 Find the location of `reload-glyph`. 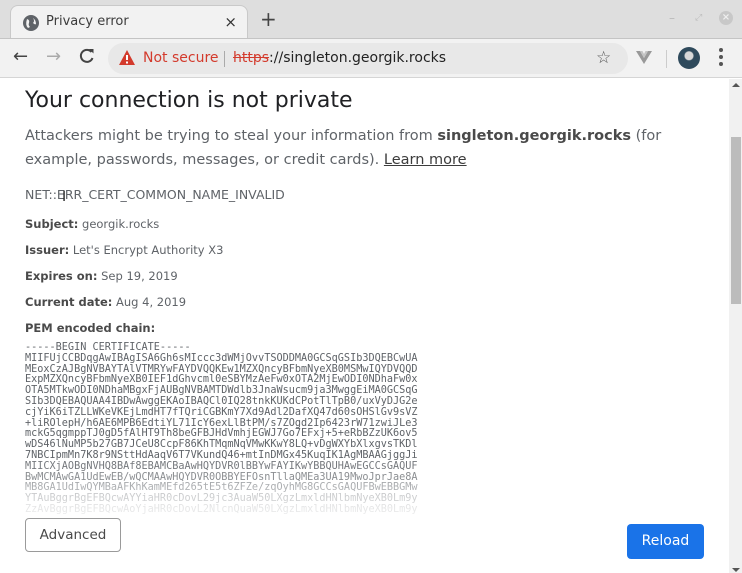

reload-glyph is located at coordinates (86, 55).